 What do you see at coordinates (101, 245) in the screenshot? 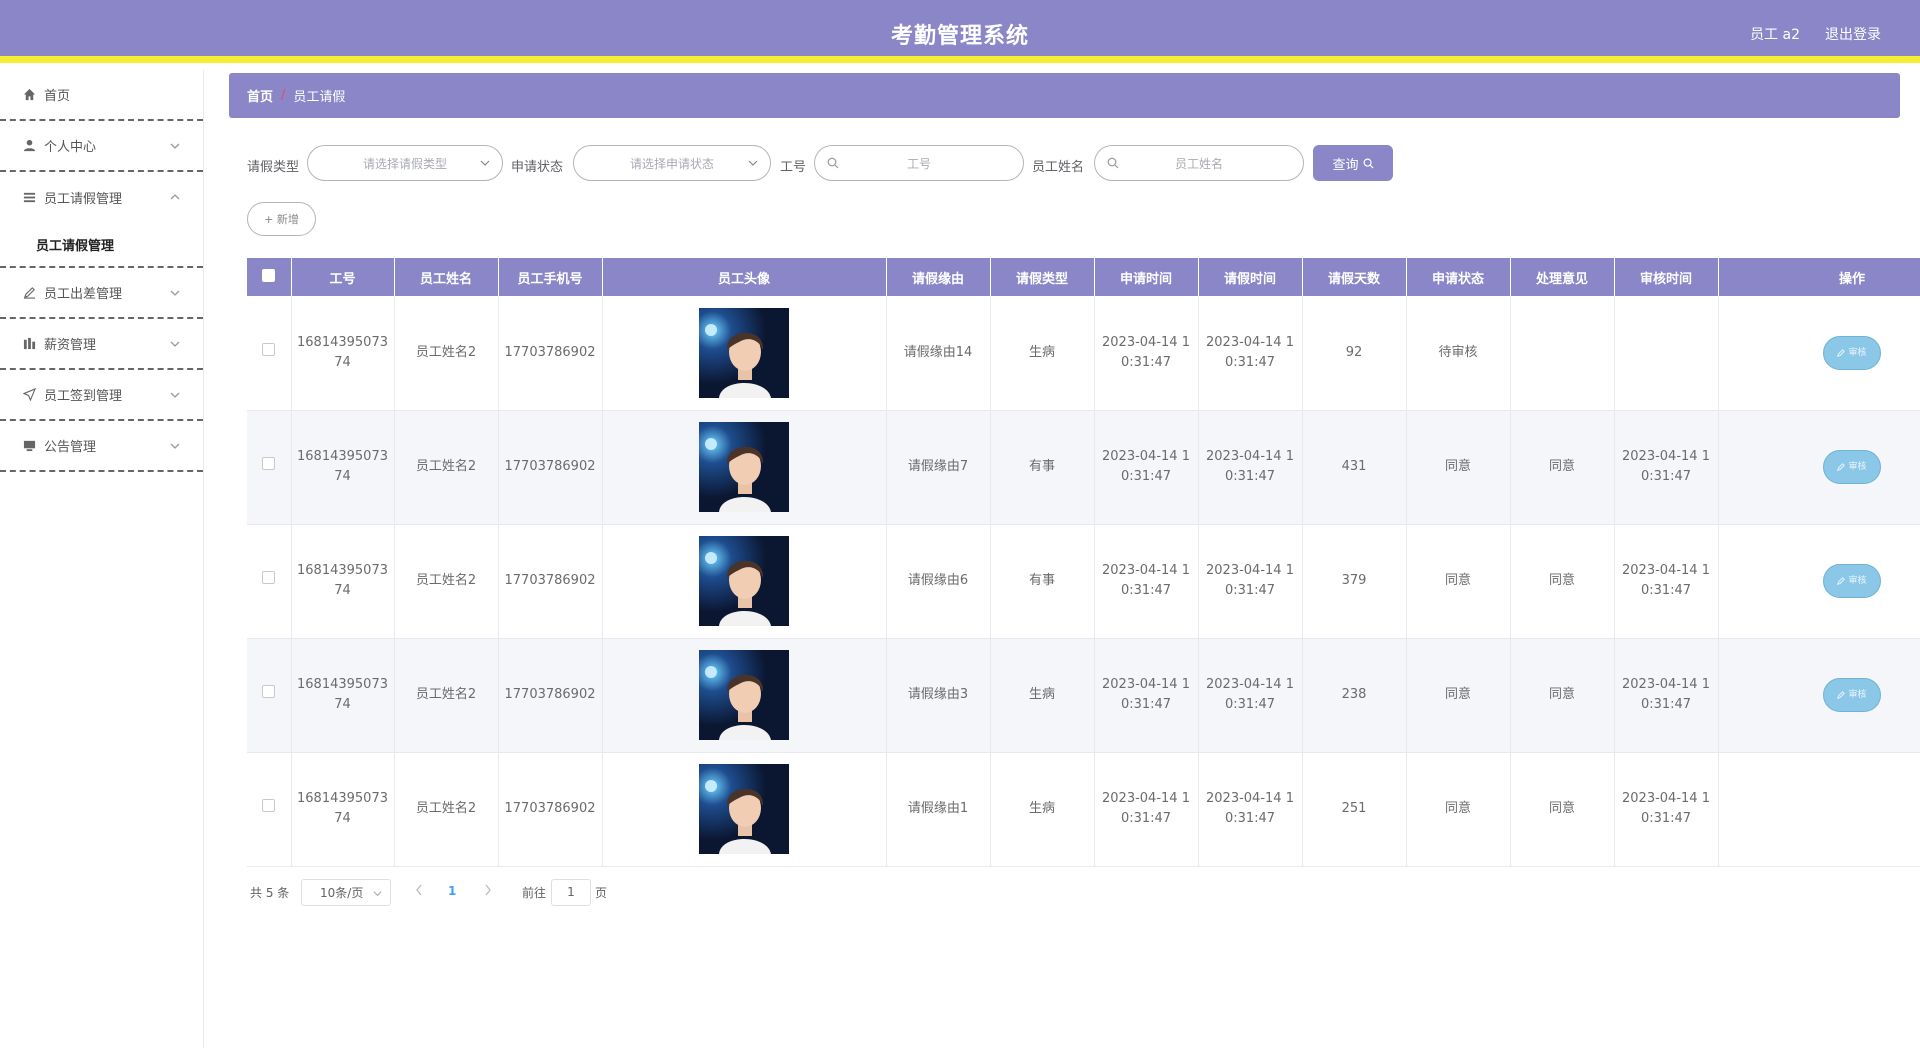
I see `sidebar-subitem-leave-management: 员工请假管理` at bounding box center [101, 245].